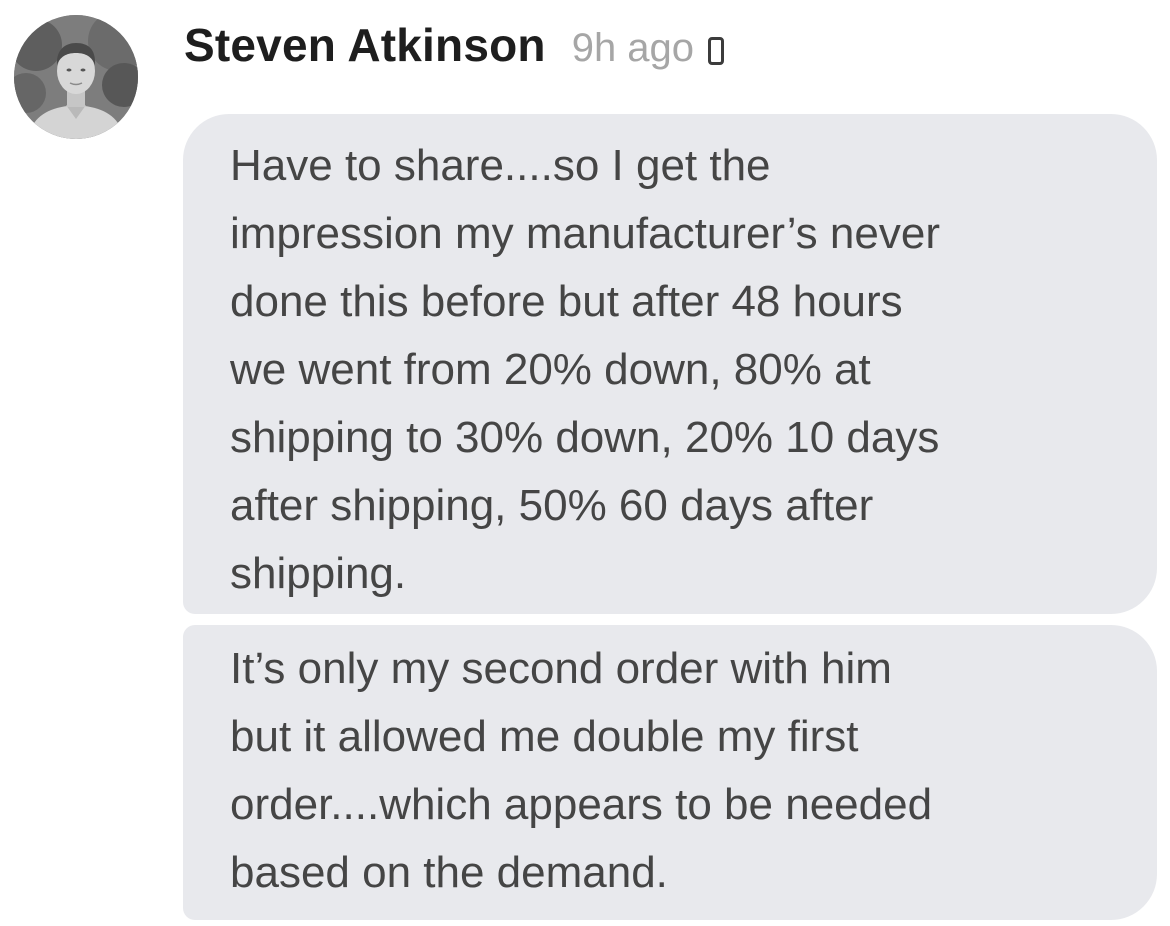 This screenshot has width=1170, height=926. Describe the element at coordinates (561, 668) in the screenshot. I see `message-line: It’s only my second order with him` at that location.